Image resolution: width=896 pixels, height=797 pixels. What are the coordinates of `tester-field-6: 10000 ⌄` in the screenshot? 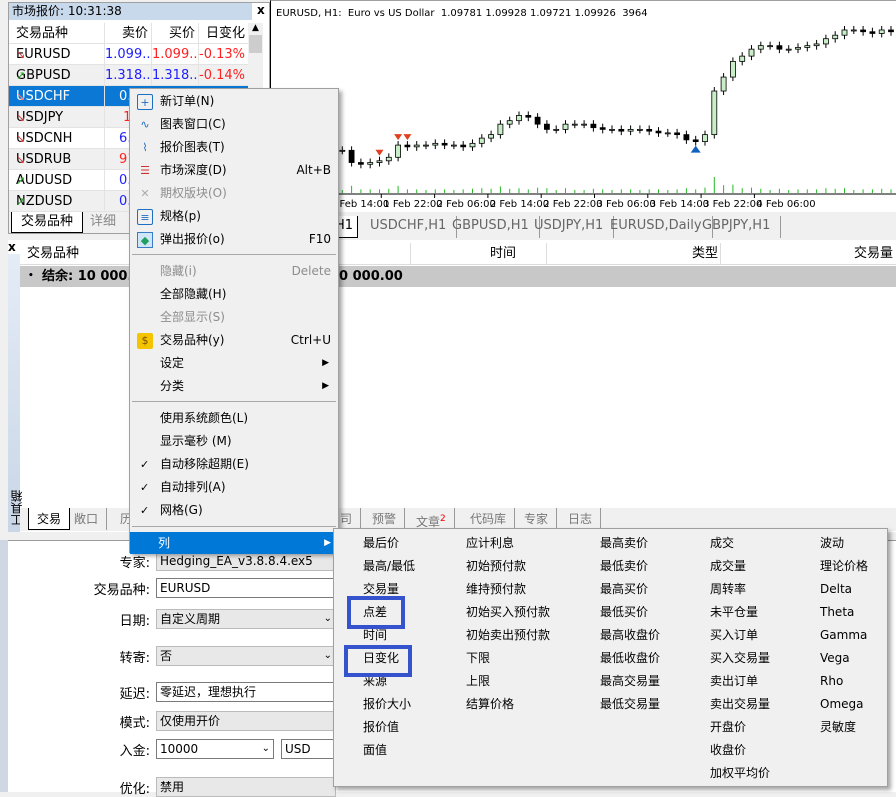 It's located at (215, 749).